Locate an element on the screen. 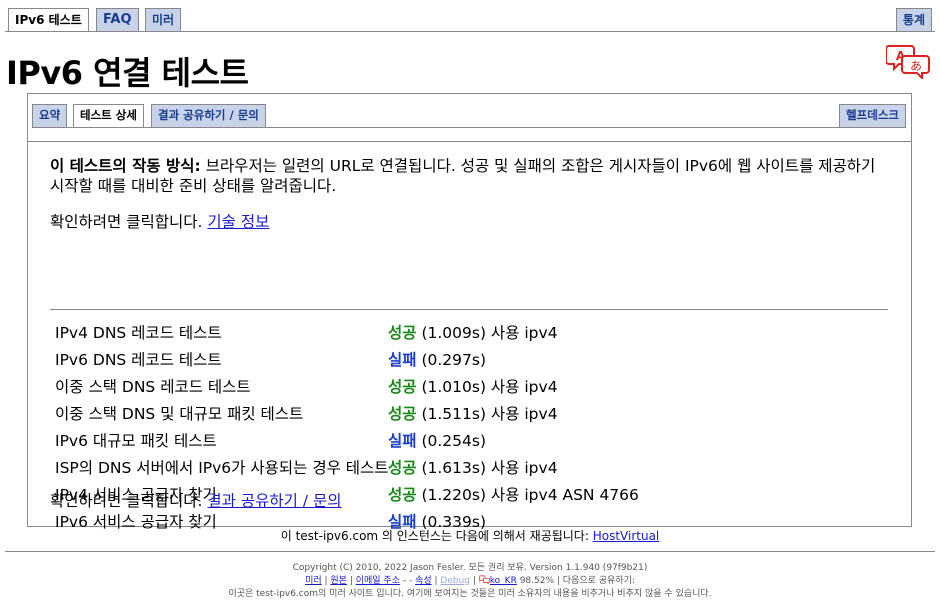 This screenshot has width=940, height=608. test-result: 성공 (1.220s) 사용 ipv4 ASN 4766 is located at coordinates (513, 495).